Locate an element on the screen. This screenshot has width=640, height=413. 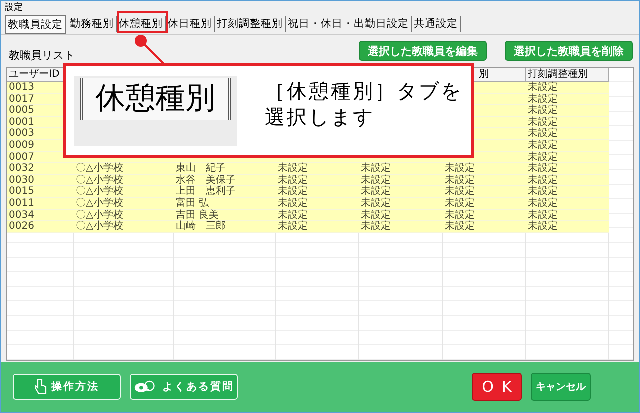
table-row: 0026 〇△小学校 山崎 三郎 未設定 未設定 未設定 未設定 is located at coordinates (308, 227).